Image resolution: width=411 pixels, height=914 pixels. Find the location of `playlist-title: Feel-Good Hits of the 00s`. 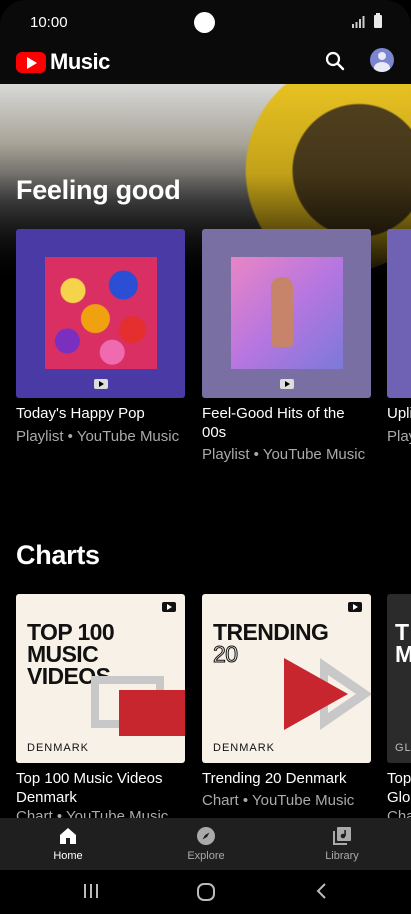

playlist-title: Feel-Good Hits of the 00s is located at coordinates (287, 423).